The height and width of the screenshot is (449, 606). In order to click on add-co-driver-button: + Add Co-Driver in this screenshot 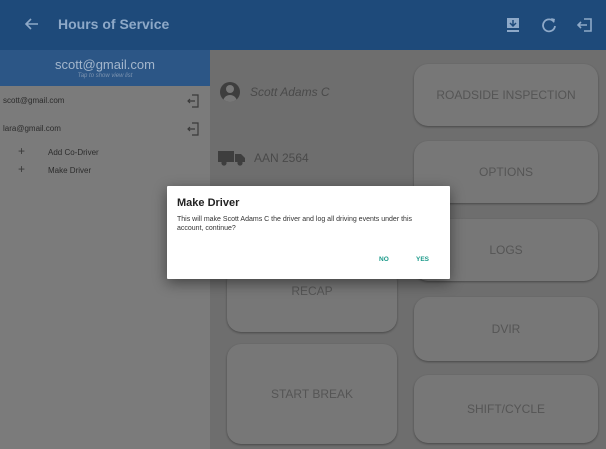, I will do `click(105, 152)`.